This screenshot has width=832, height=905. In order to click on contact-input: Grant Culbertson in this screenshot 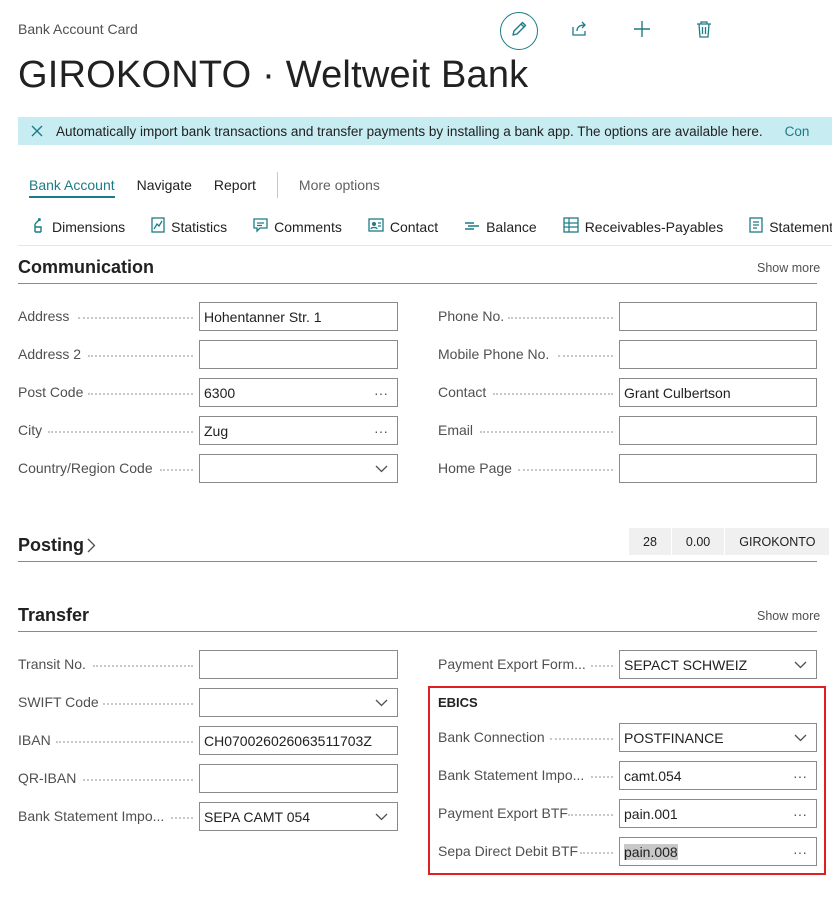, I will do `click(718, 392)`.